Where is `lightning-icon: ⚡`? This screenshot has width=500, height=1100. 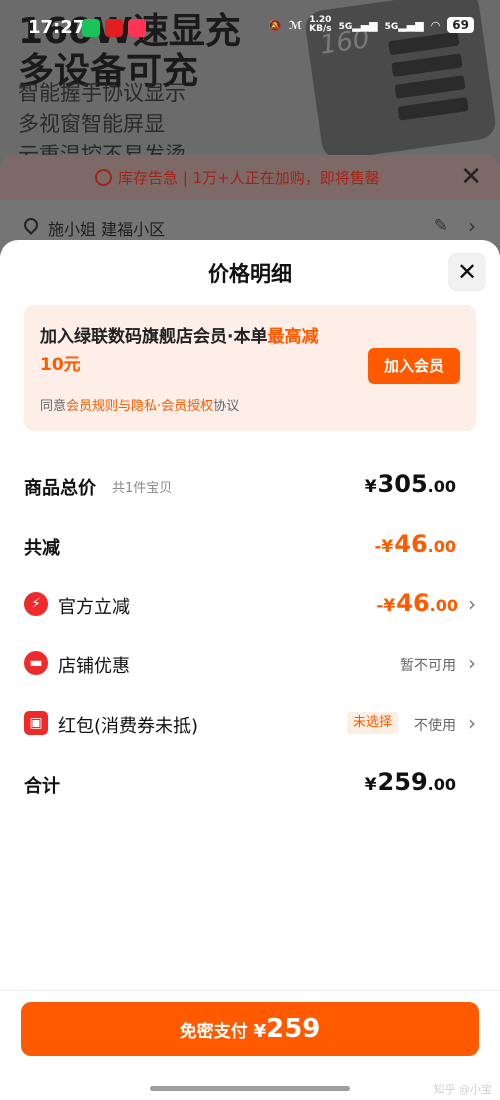
lightning-icon: ⚡ is located at coordinates (36, 604).